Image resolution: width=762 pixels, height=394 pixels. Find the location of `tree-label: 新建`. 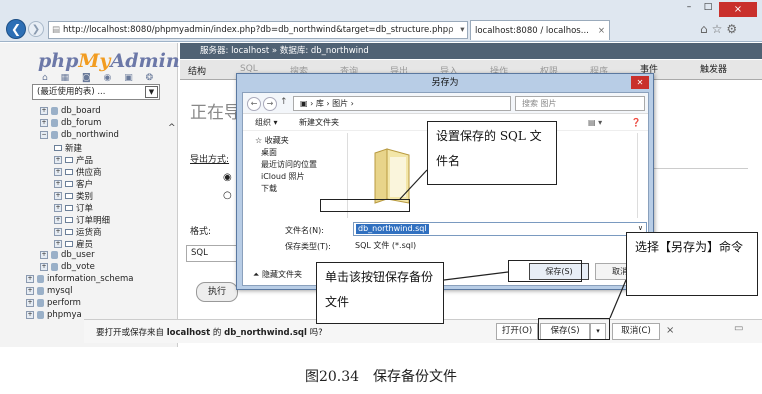

tree-label: 新建 is located at coordinates (74, 149).